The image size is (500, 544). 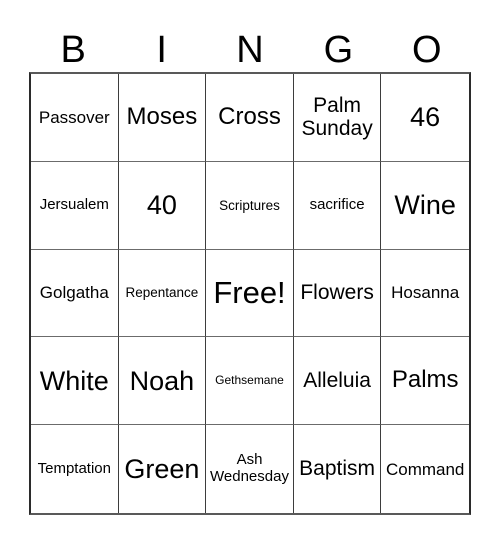 I want to click on bingo-cell: Flowers, so click(x=337, y=293).